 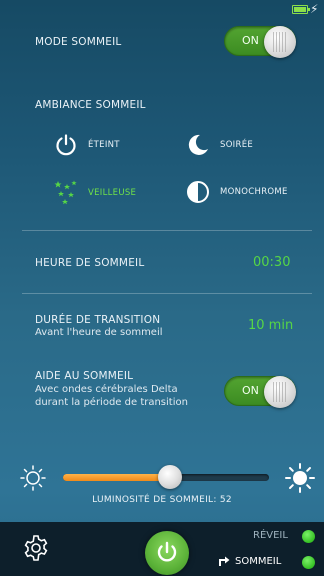 I want to click on gear-icon, so click(x=36, y=548).